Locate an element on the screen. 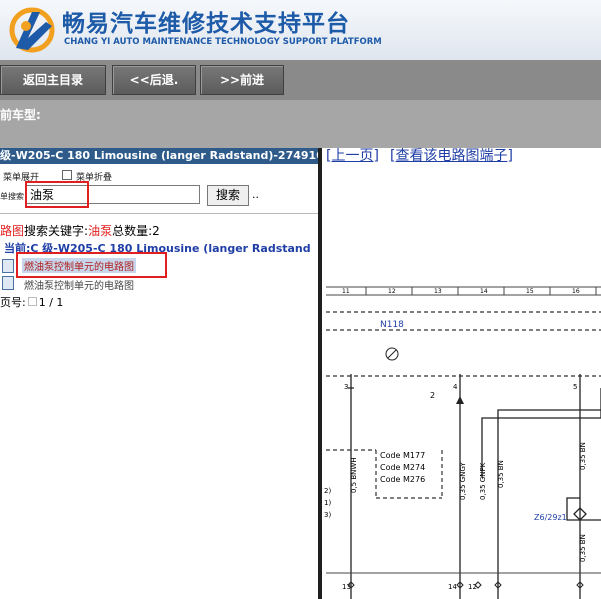 The image size is (601, 599). home-button: 返回主目录 is located at coordinates (53, 80).